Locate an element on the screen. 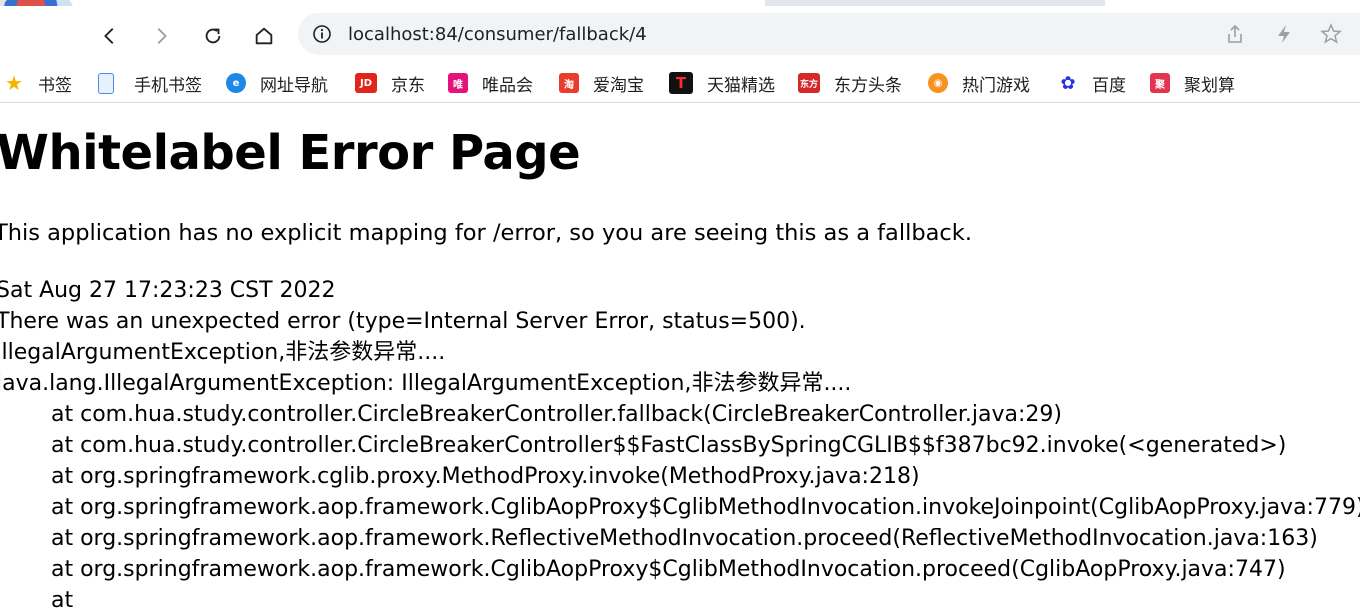  error-timestamp: Sat Aug 27 17:23:23 CST 2022 is located at coordinates (168, 290).